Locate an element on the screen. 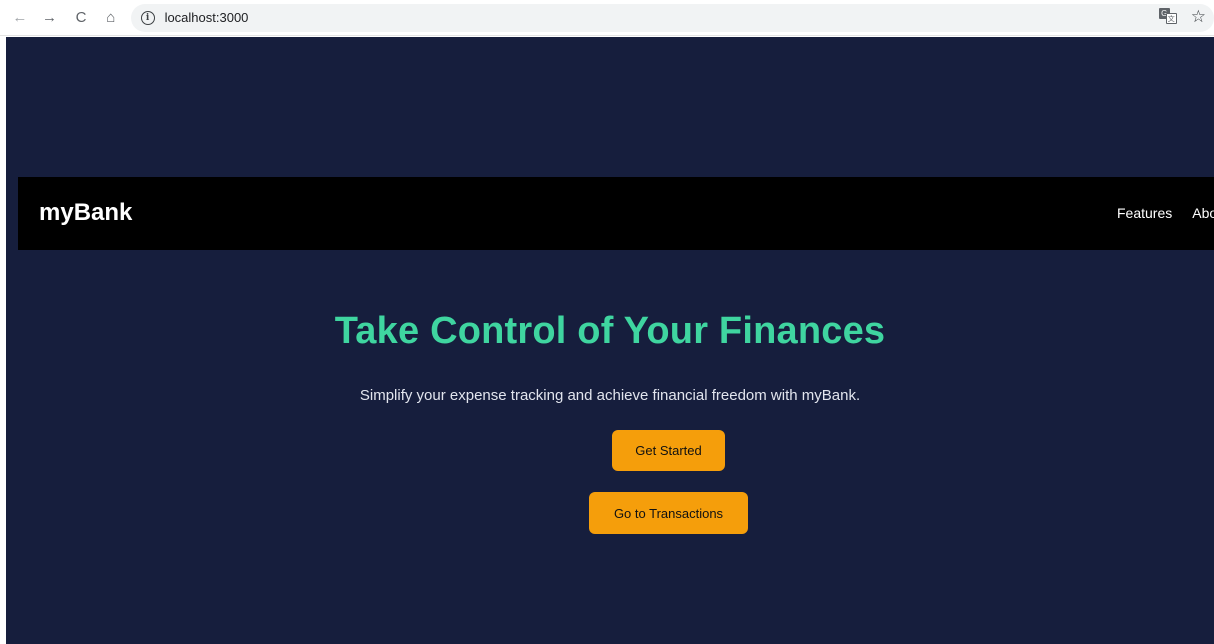 The image size is (1214, 644). info-icon: i is located at coordinates (147, 17).